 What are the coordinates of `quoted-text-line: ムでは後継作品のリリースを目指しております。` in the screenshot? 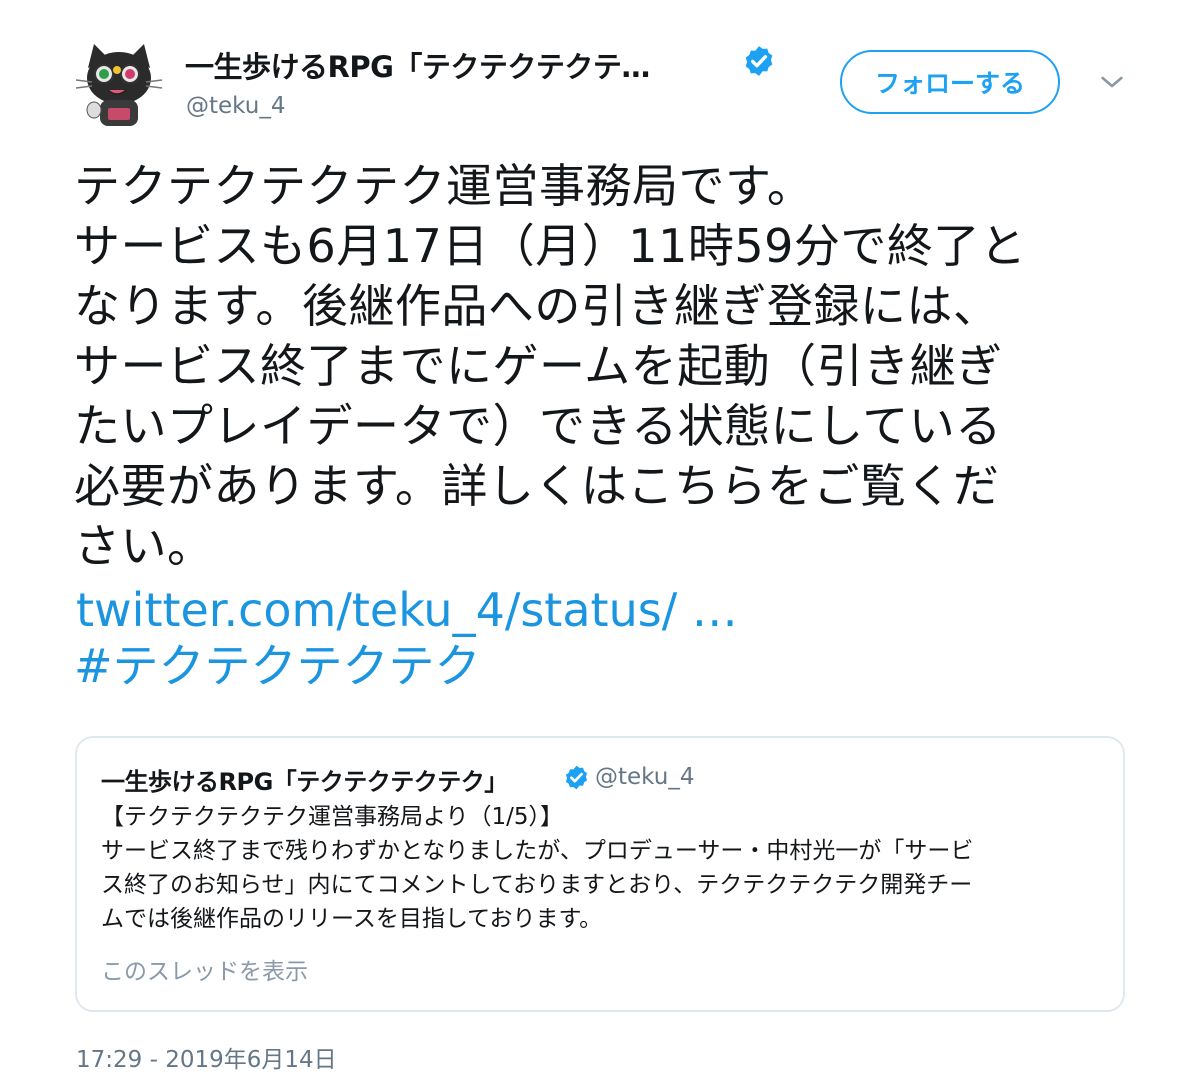 It's located at (352, 919).